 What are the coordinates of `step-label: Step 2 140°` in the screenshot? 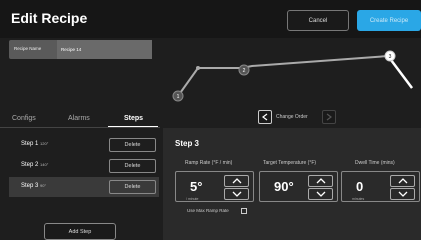 It's located at (34, 165).